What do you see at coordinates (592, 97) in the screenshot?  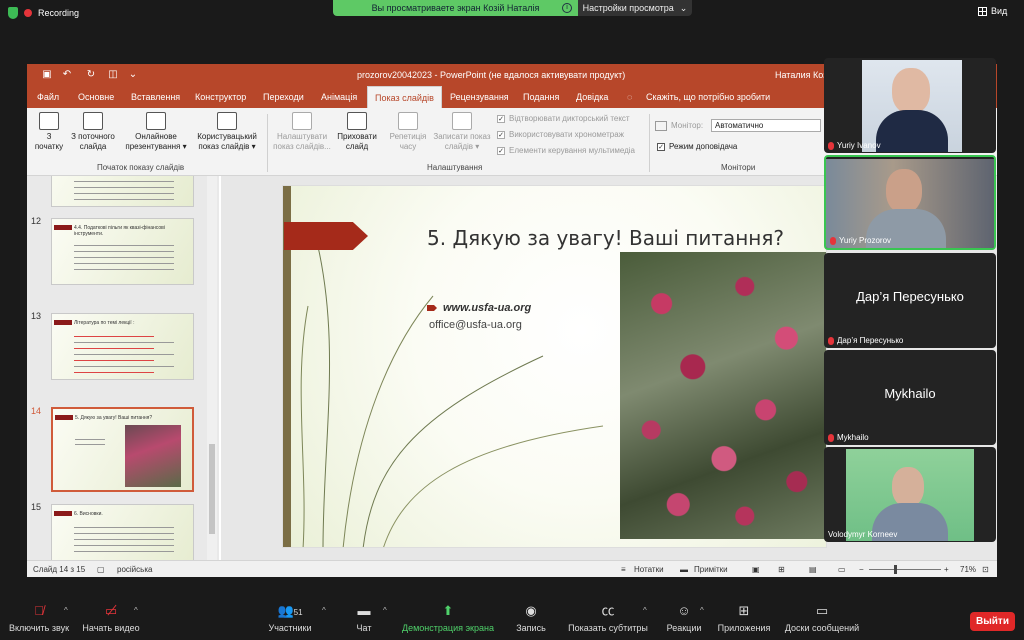 I see `tab-help: Довідка` at bounding box center [592, 97].